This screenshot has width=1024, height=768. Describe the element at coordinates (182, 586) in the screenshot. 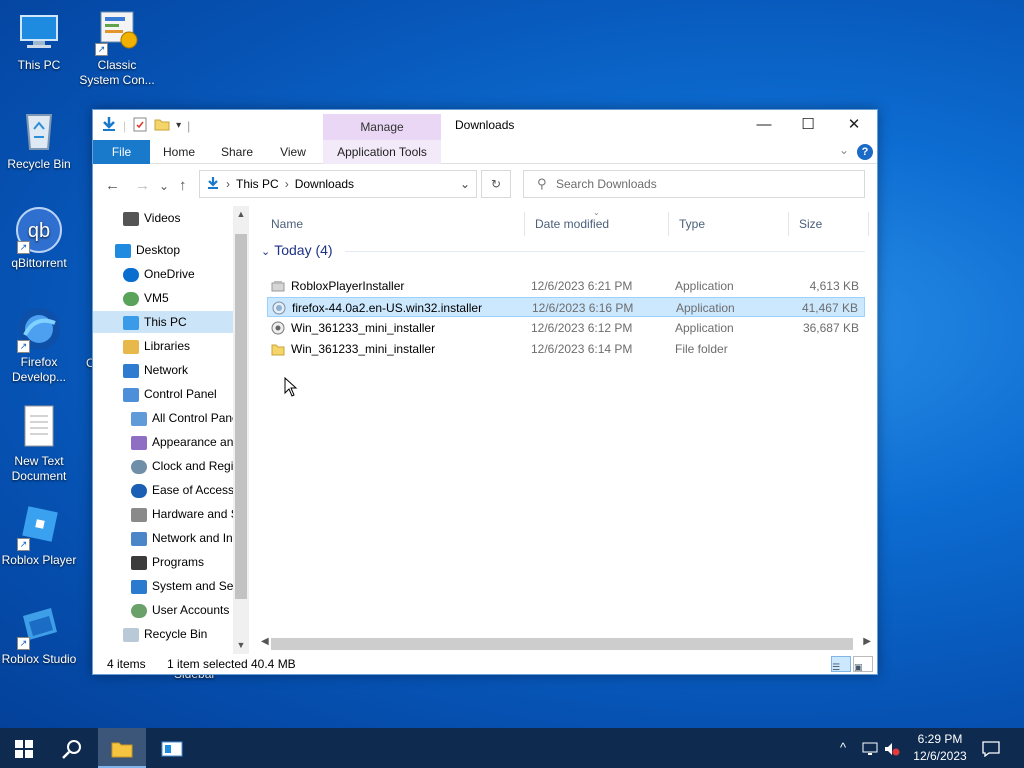

I see `nav-item-system-security: System and Security` at that location.